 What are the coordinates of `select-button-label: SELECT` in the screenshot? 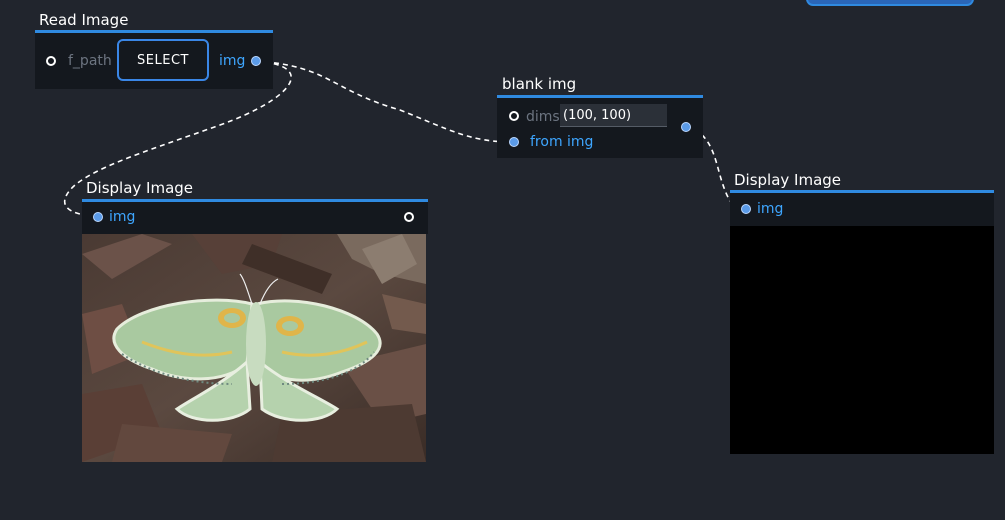 It's located at (163, 60).